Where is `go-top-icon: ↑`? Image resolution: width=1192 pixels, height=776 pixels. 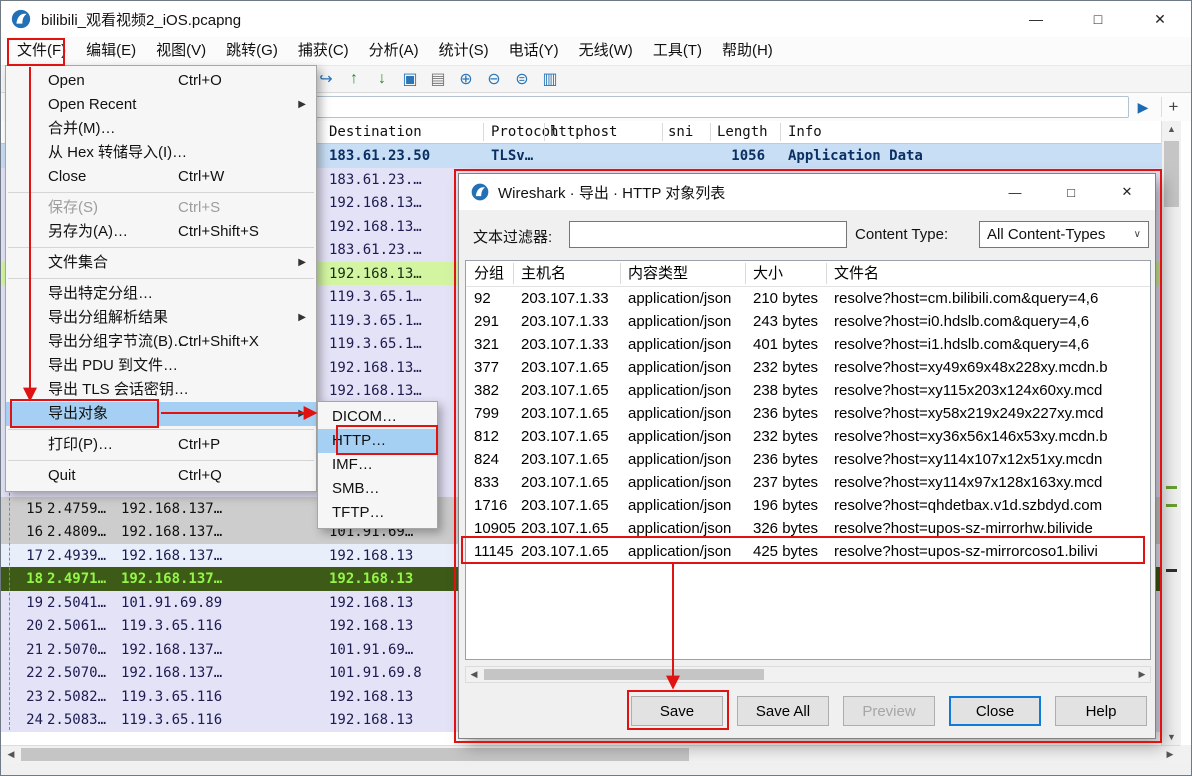 go-top-icon: ↑ is located at coordinates (354, 79).